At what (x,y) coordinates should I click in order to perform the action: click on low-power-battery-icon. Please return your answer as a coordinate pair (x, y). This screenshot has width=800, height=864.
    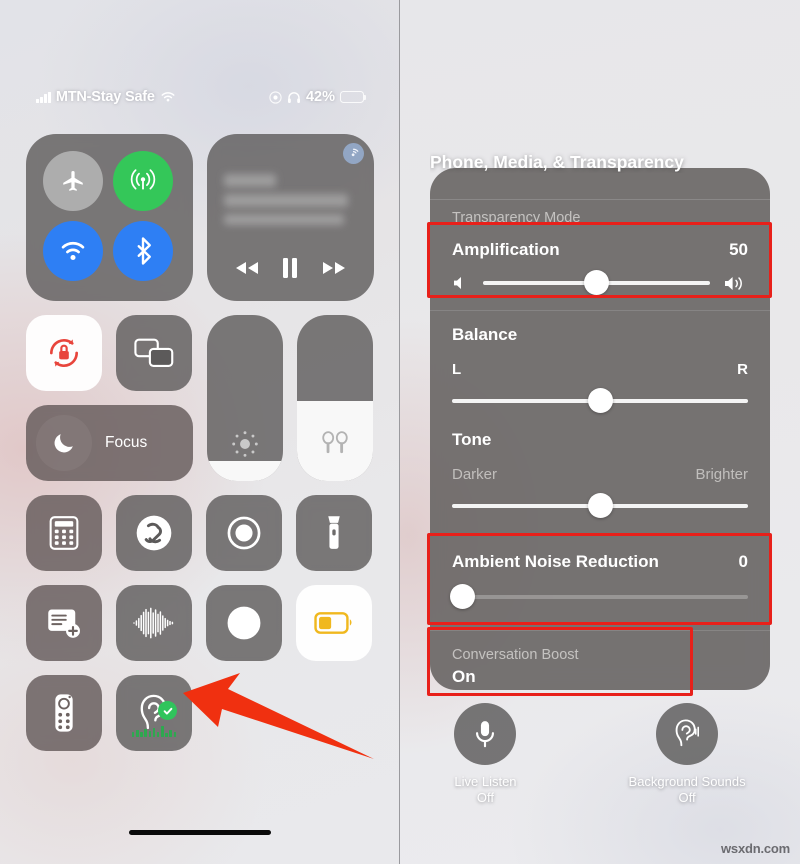
    Looking at the image, I should click on (333, 623).